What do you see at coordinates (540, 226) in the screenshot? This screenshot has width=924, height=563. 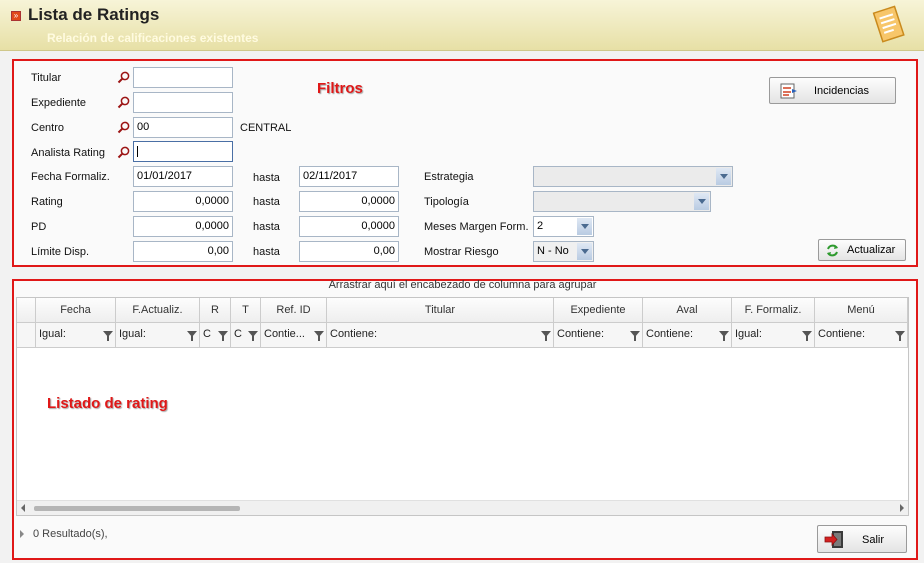 I see `meses-value: 2` at bounding box center [540, 226].